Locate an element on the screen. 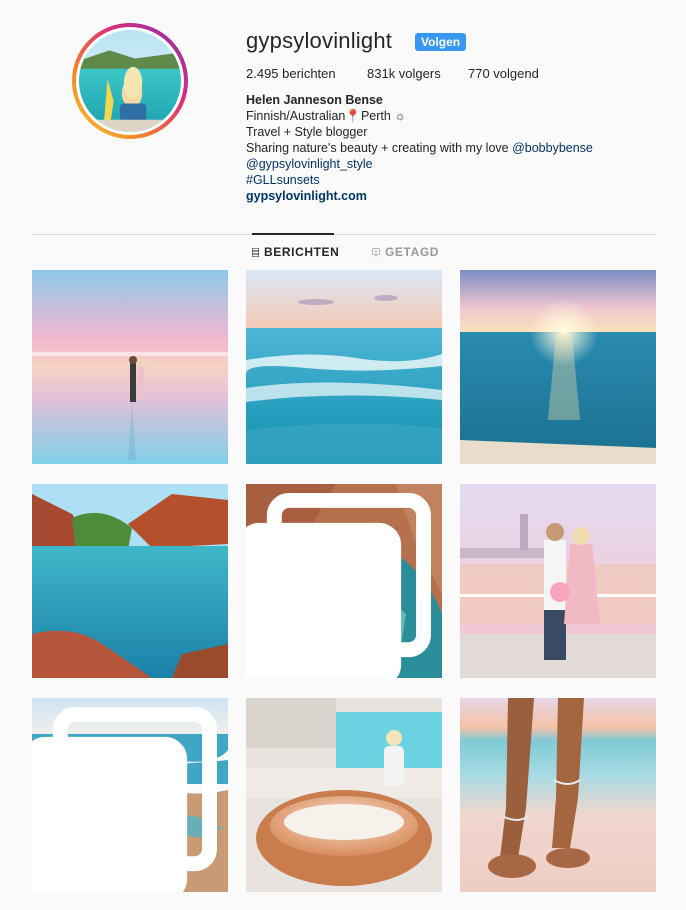 The height and width of the screenshot is (910, 686). avatar-image is located at coordinates (130, 81).